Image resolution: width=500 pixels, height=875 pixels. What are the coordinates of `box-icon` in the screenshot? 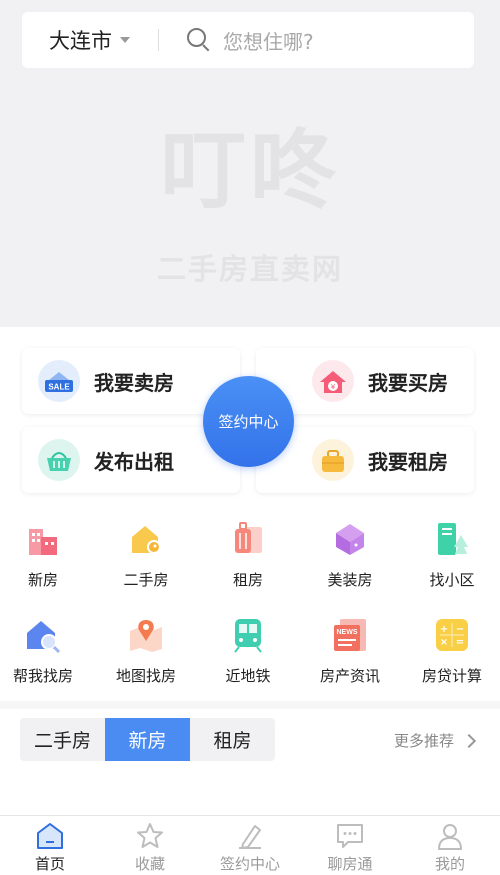 It's located at (350, 539).